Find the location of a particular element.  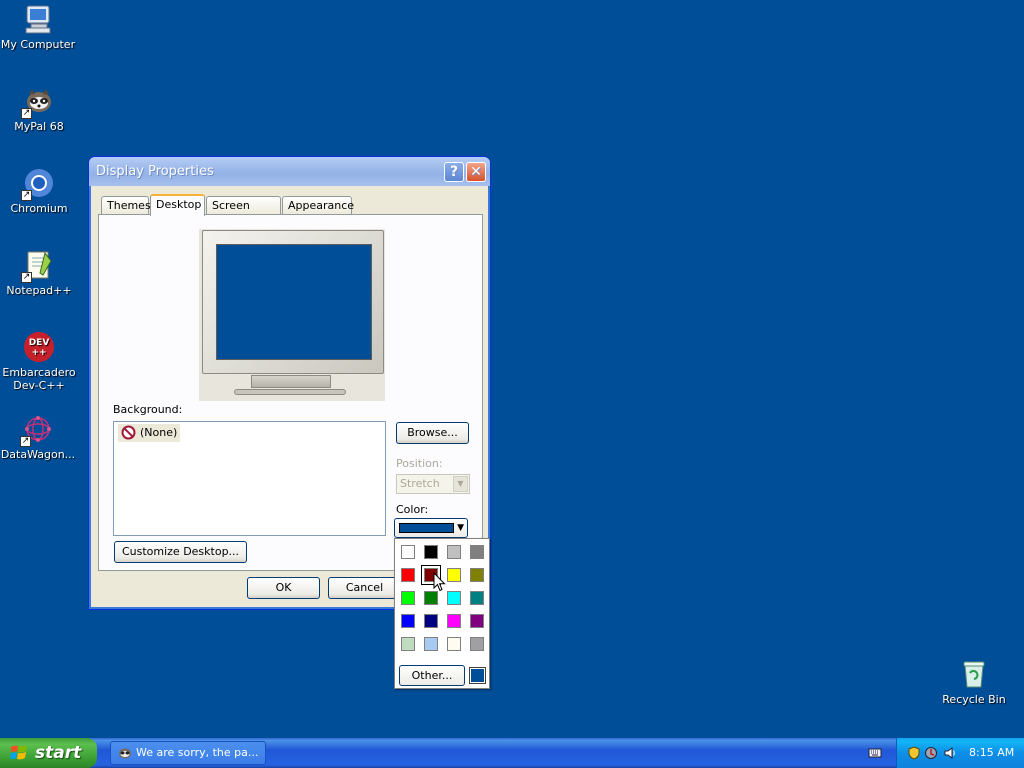

desktop-icon-mypal: ↗ MyPal 68 is located at coordinates (39, 109).